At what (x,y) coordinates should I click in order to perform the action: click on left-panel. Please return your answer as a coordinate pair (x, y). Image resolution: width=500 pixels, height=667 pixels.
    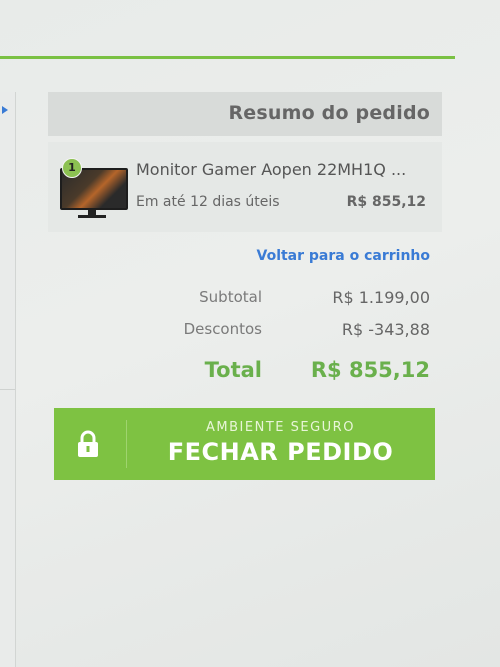
    Looking at the image, I should click on (8, 379).